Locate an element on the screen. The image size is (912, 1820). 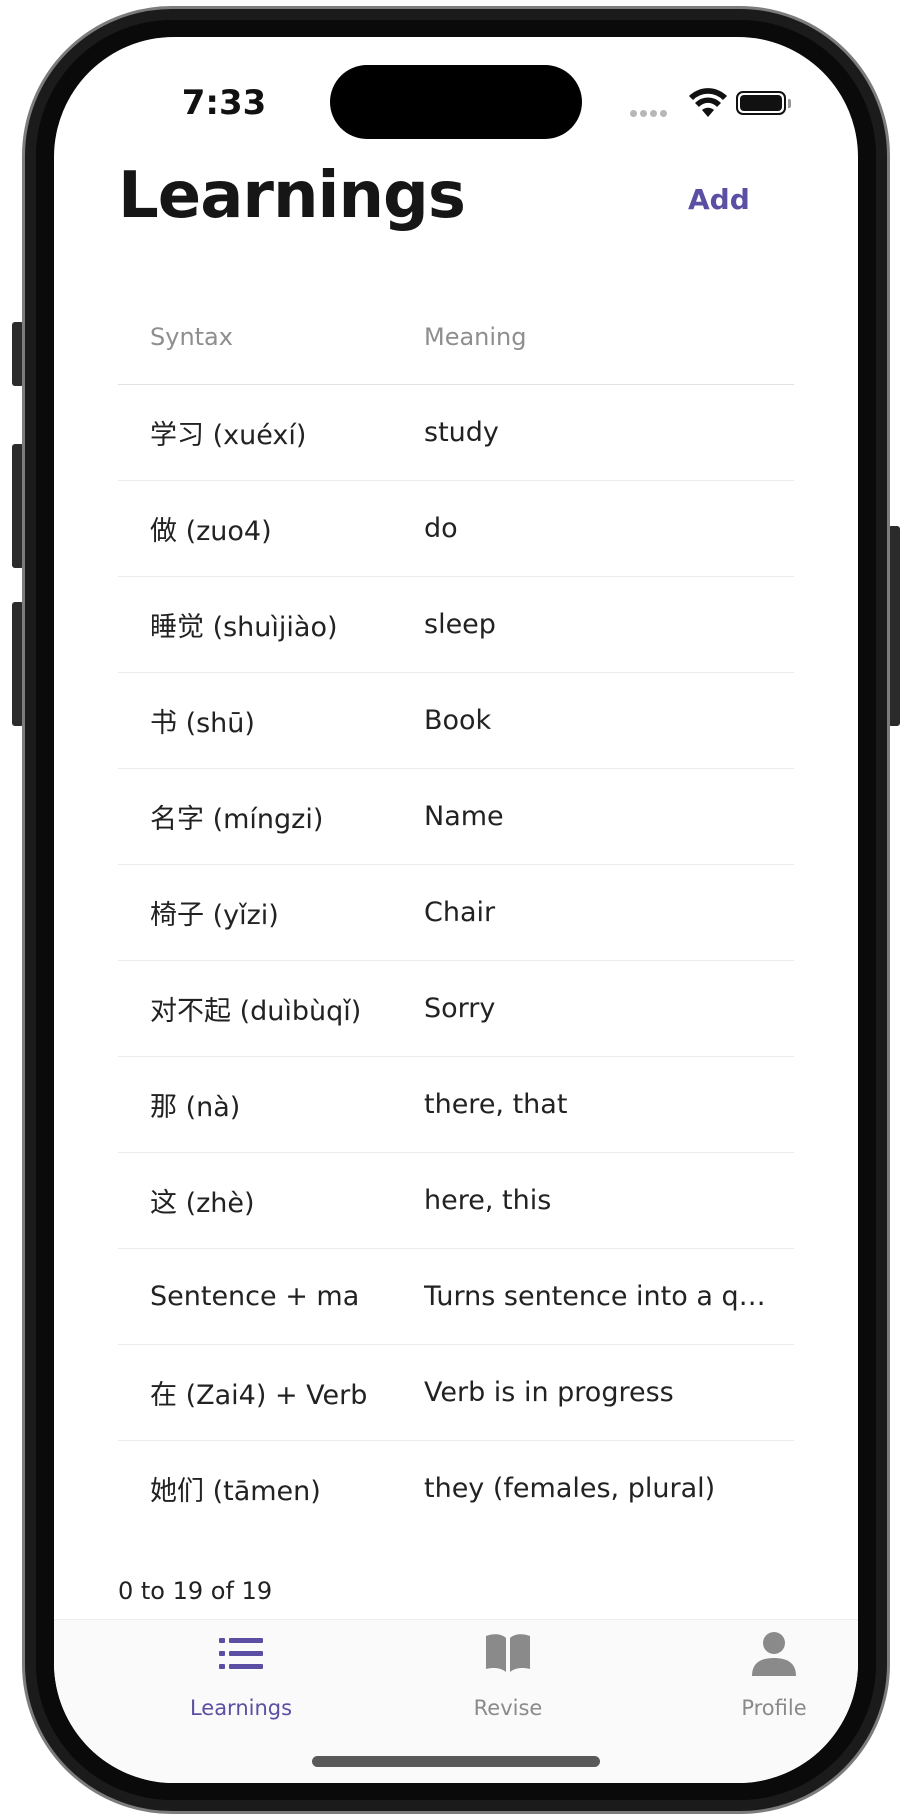
table-row: 做 (zuo4) do is located at coordinates (456, 529).